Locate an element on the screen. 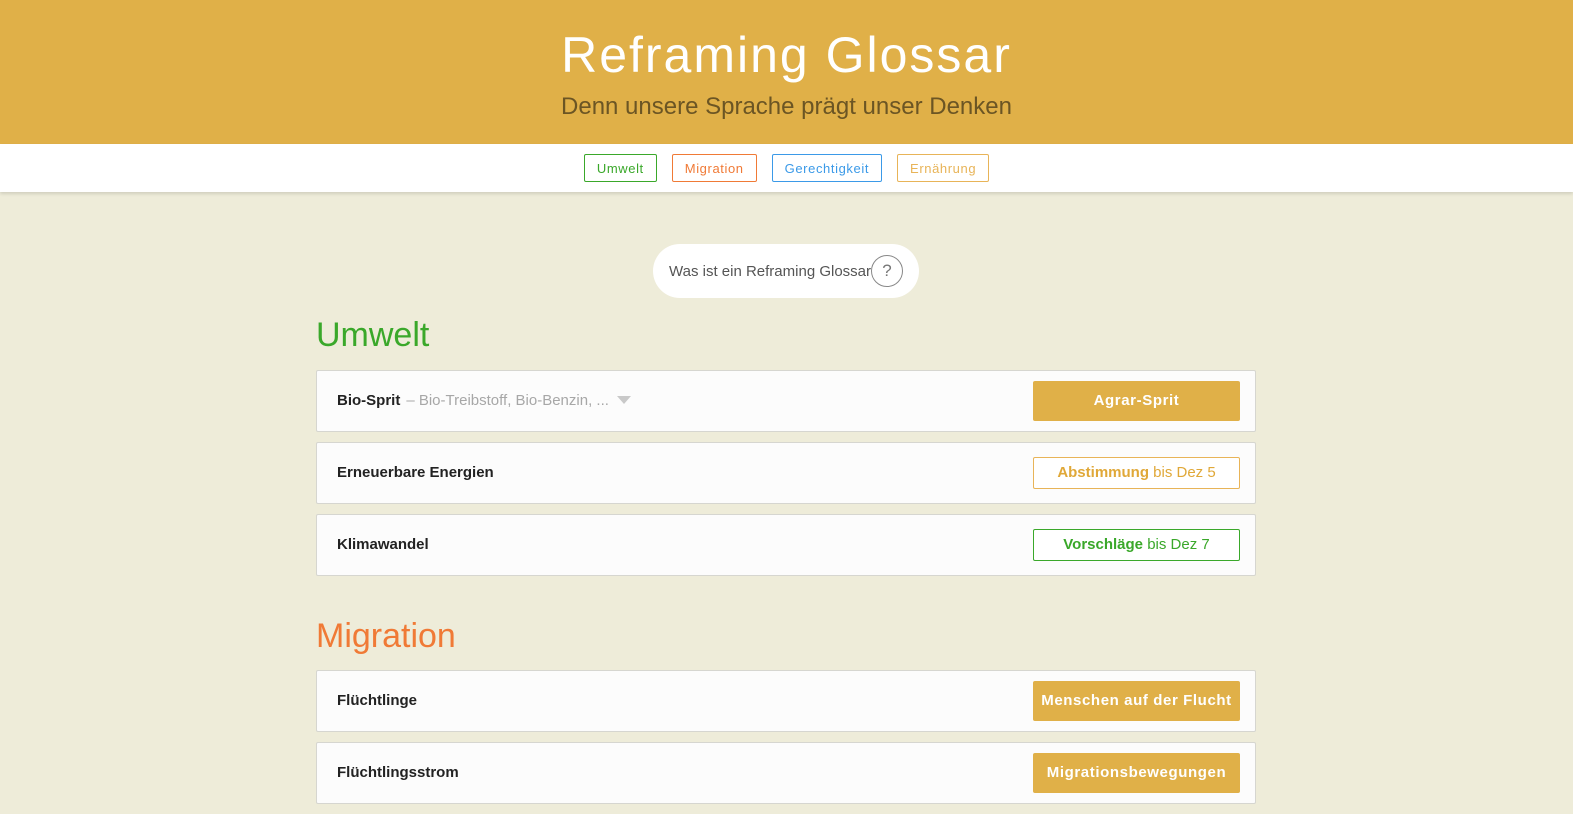 This screenshot has width=1573, height=814. term-row: Klimawandel Vorschläge bis Dez 7 is located at coordinates (786, 545).